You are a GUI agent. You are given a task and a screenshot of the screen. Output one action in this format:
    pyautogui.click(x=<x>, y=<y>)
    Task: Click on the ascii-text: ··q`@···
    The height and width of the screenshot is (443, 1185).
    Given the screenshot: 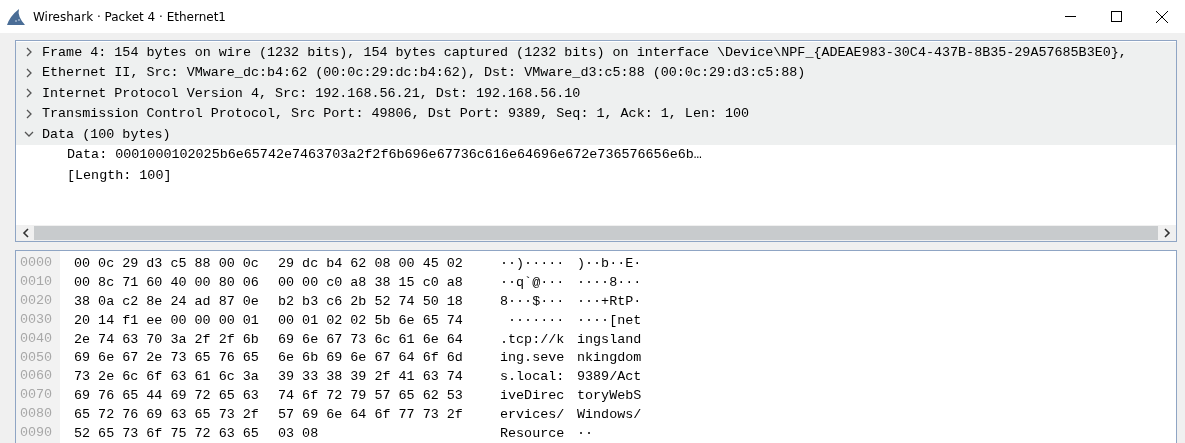 What is the action you would take?
    pyautogui.click(x=533, y=282)
    